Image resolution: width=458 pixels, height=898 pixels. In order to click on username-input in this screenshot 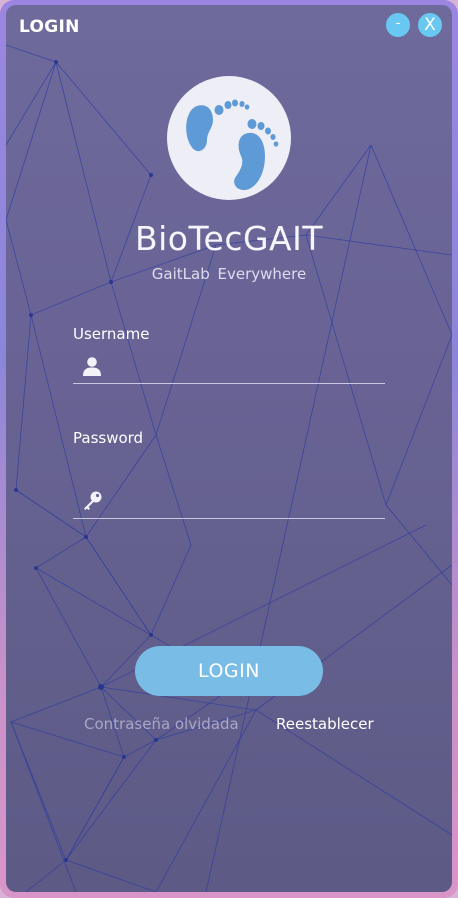, I will do `click(244, 367)`.